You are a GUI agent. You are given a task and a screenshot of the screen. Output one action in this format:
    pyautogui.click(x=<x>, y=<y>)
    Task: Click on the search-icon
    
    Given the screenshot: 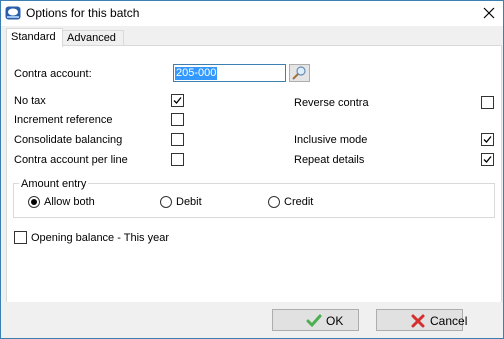 What is the action you would take?
    pyautogui.click(x=299, y=73)
    